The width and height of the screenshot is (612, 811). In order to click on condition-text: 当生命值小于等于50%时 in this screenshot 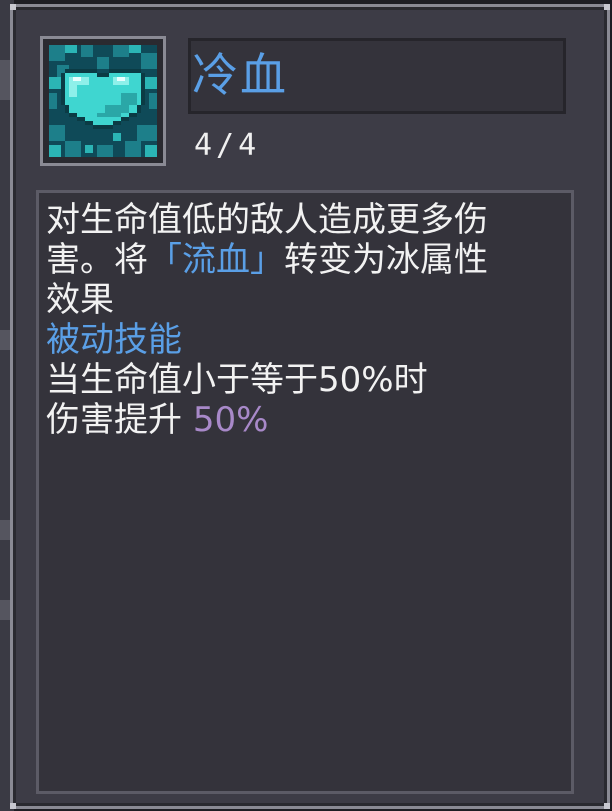, I will do `click(237, 380)`.